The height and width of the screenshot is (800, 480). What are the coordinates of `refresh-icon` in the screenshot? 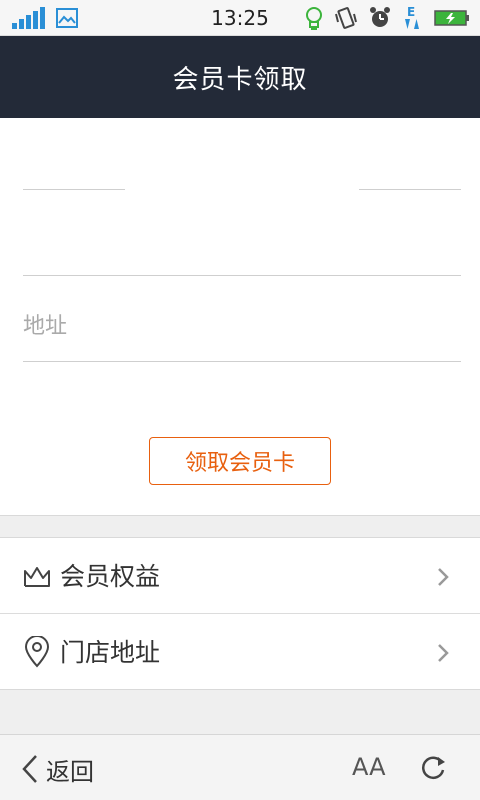 It's located at (433, 768).